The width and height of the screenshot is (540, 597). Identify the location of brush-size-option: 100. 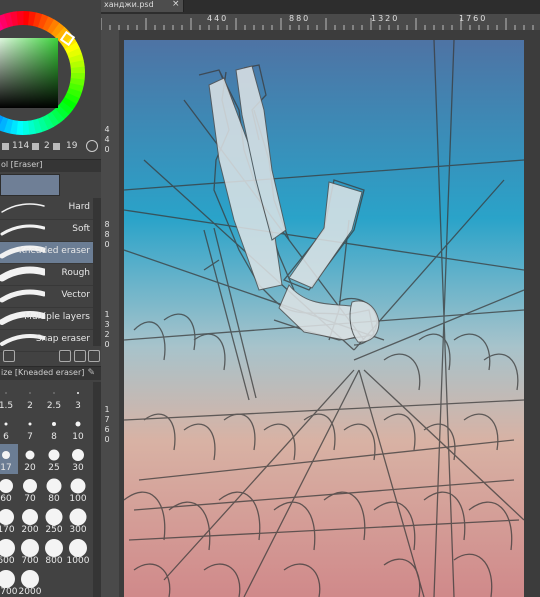
(78, 490).